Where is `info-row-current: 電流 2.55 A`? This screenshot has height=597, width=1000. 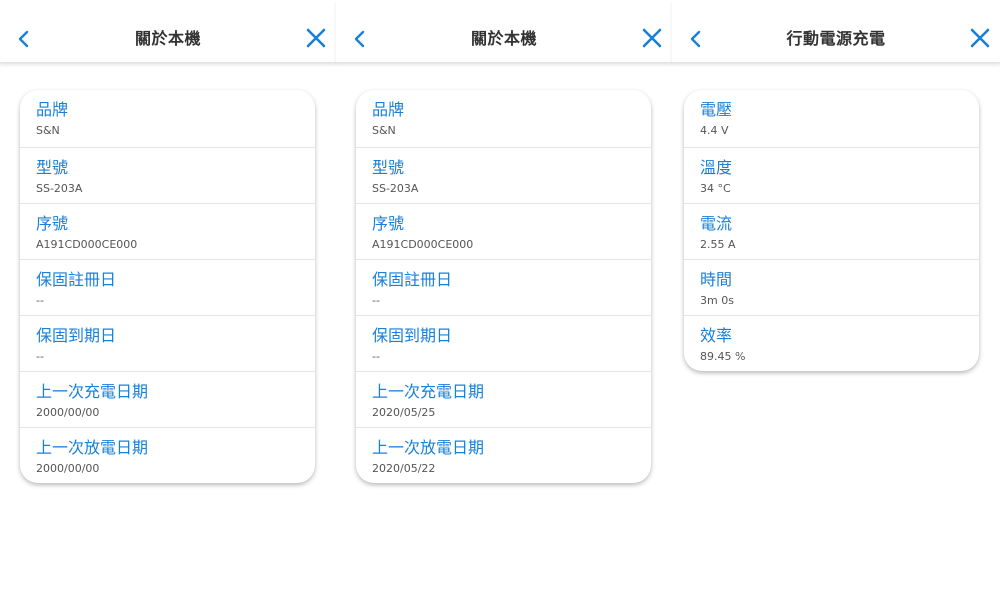 info-row-current: 電流 2.55 A is located at coordinates (831, 231).